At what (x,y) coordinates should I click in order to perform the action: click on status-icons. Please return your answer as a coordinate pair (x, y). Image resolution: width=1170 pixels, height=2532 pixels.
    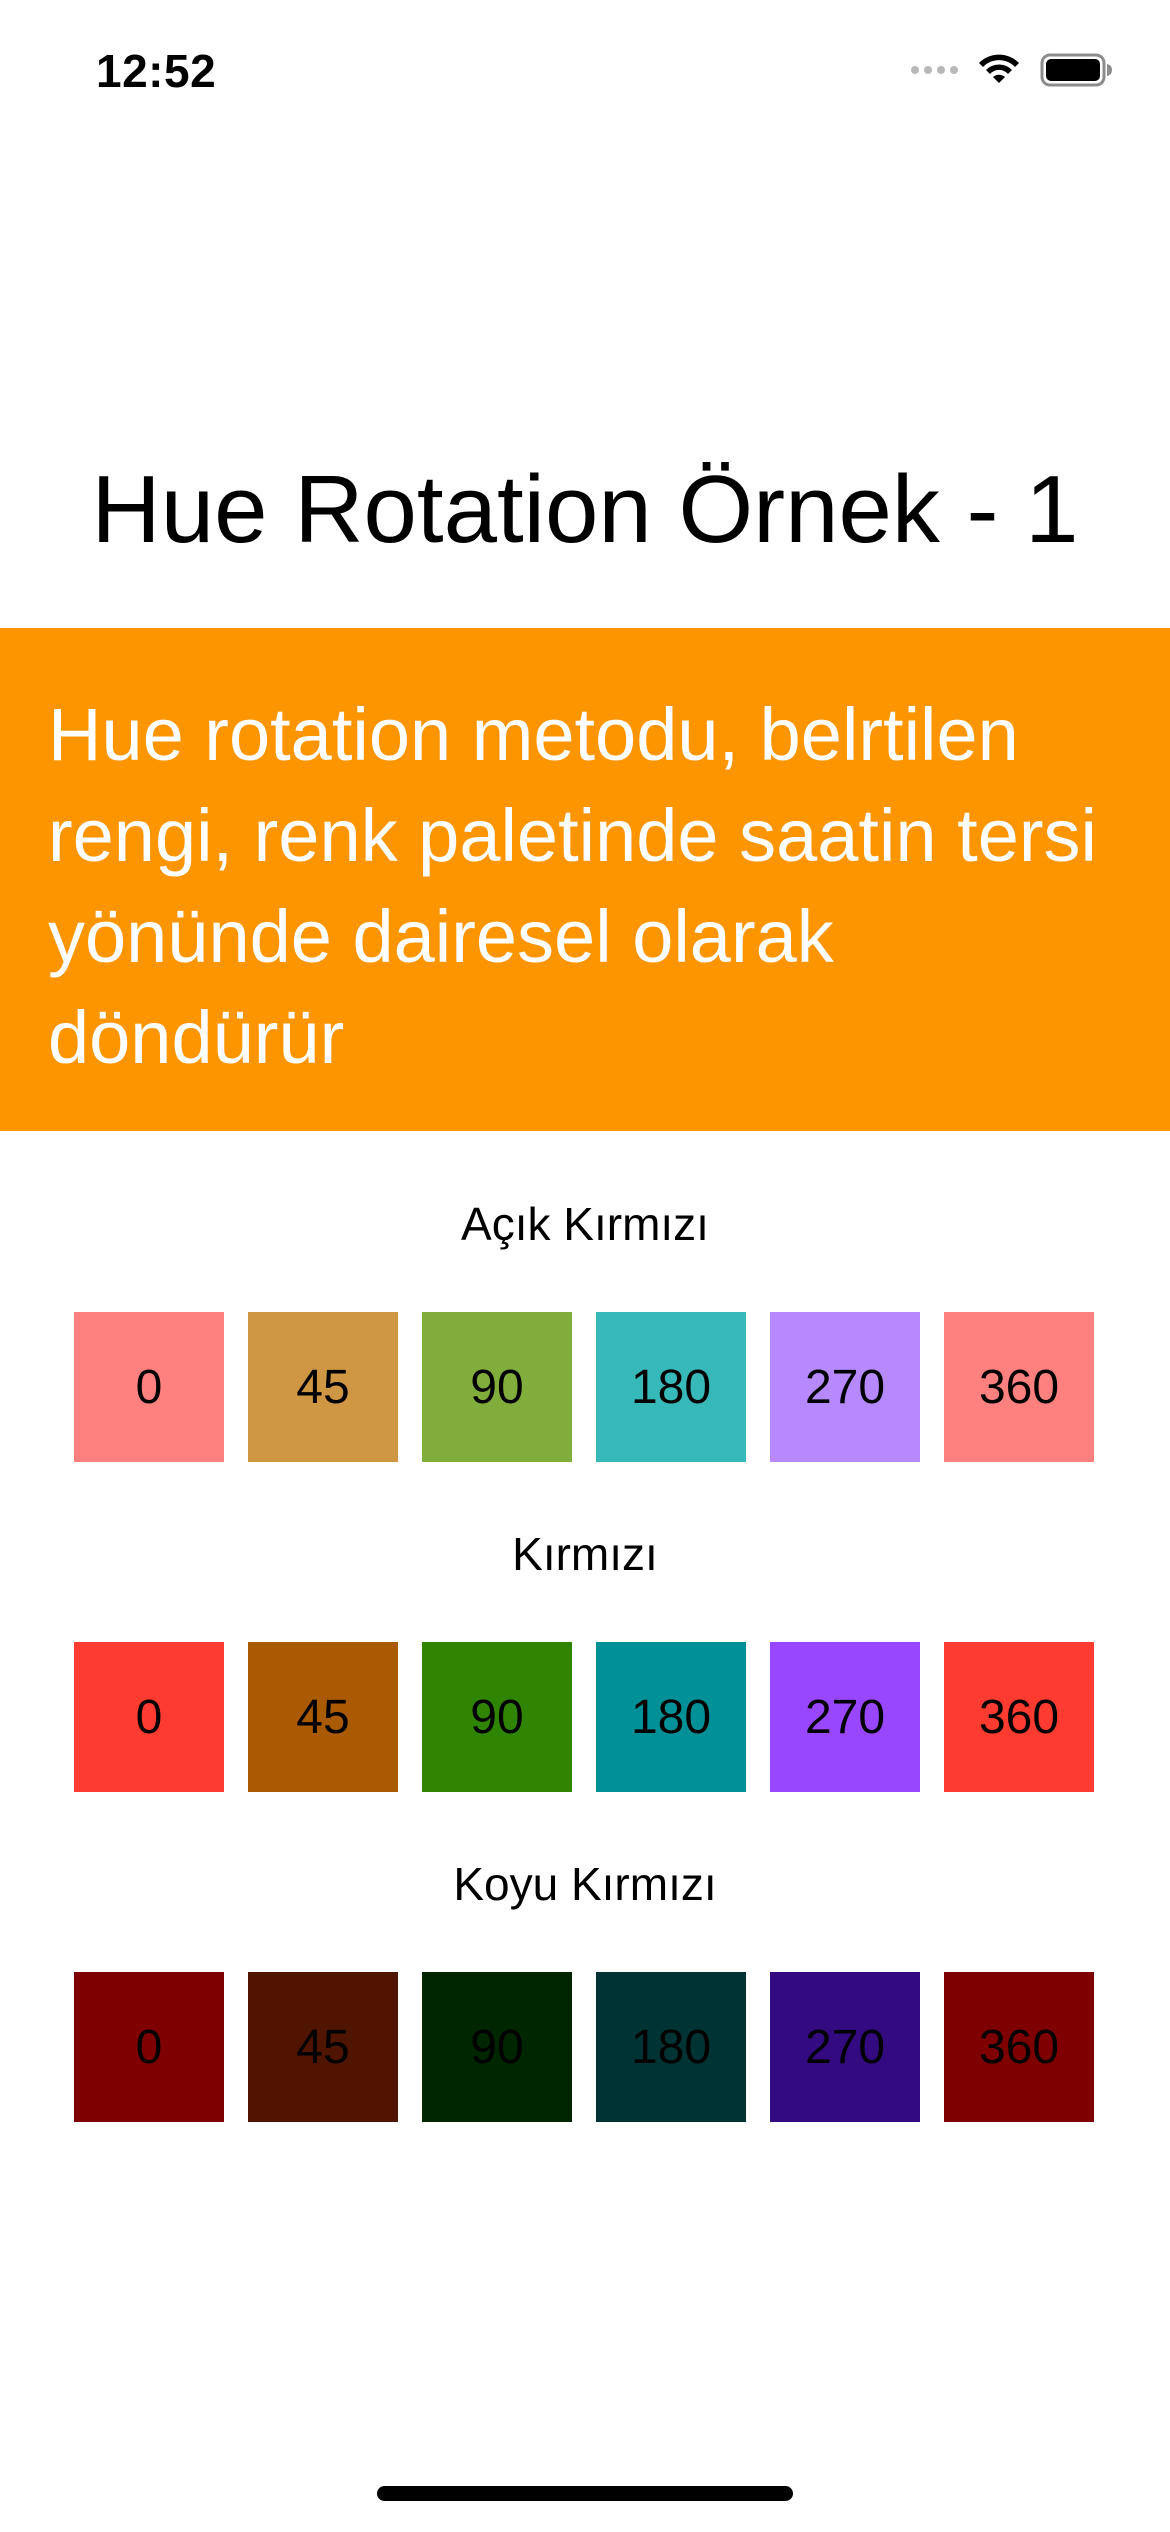
    Looking at the image, I should click on (1012, 70).